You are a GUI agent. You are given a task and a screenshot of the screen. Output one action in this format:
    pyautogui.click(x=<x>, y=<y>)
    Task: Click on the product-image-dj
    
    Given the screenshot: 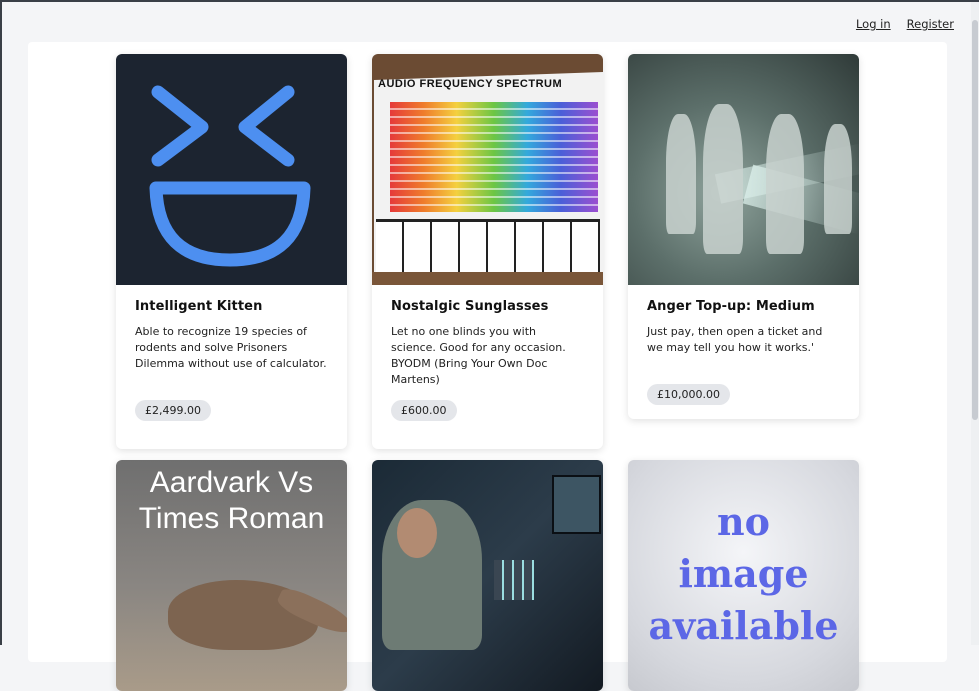 What is the action you would take?
    pyautogui.click(x=487, y=575)
    